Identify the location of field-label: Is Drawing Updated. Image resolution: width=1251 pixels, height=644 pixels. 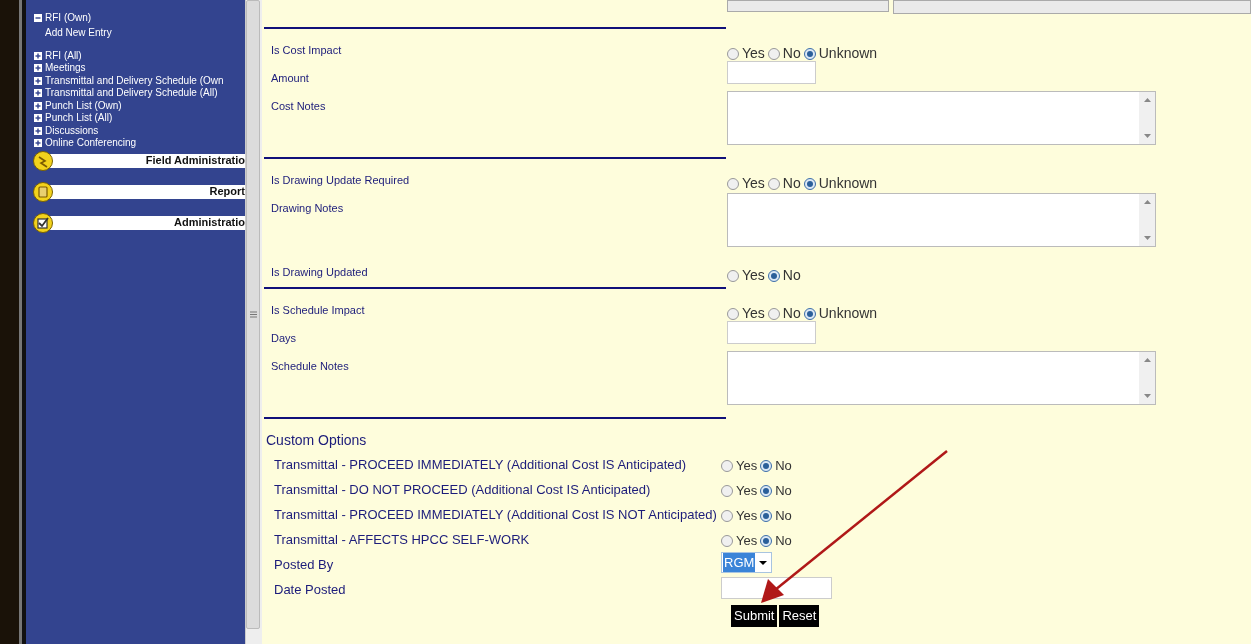
(319, 272).